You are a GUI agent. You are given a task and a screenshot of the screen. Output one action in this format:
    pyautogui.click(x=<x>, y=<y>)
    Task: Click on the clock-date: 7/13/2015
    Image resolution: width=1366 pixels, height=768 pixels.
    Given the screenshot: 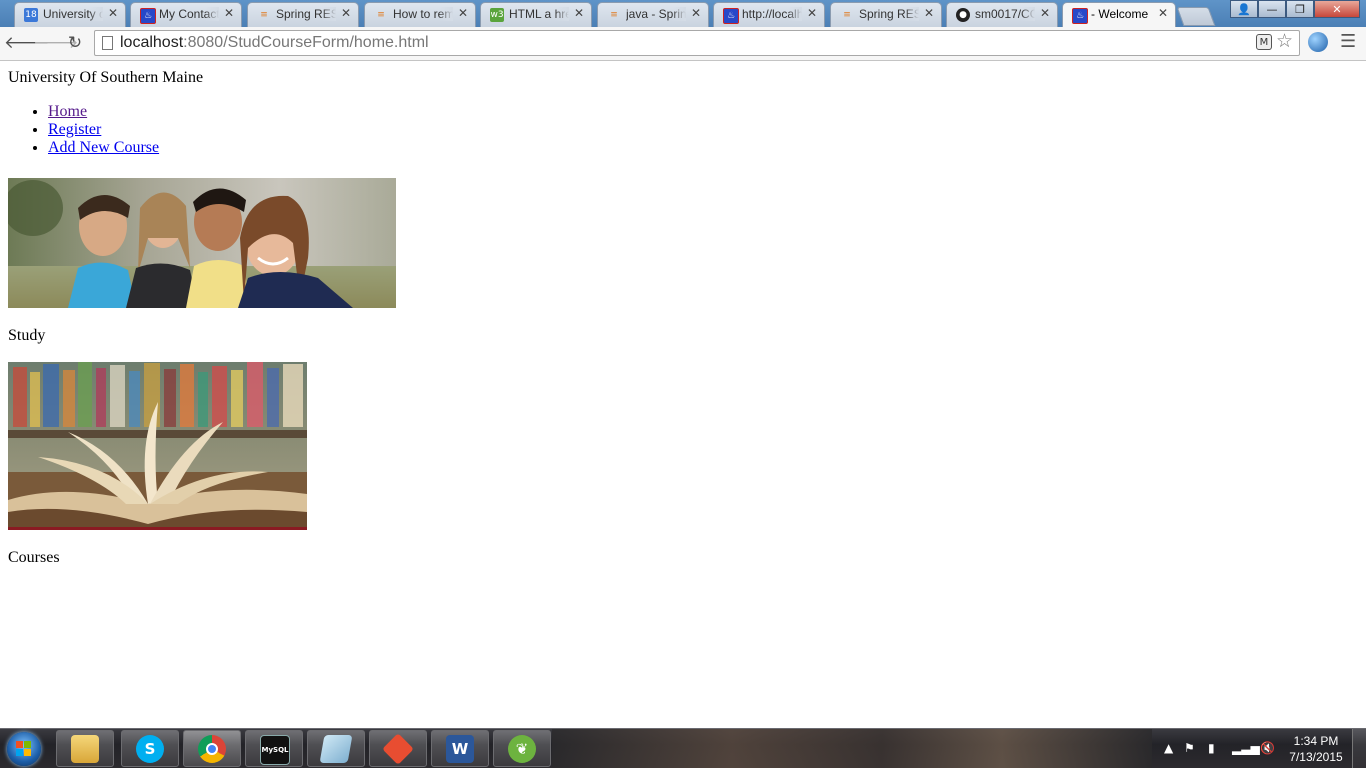 What is the action you would take?
    pyautogui.click(x=1316, y=757)
    